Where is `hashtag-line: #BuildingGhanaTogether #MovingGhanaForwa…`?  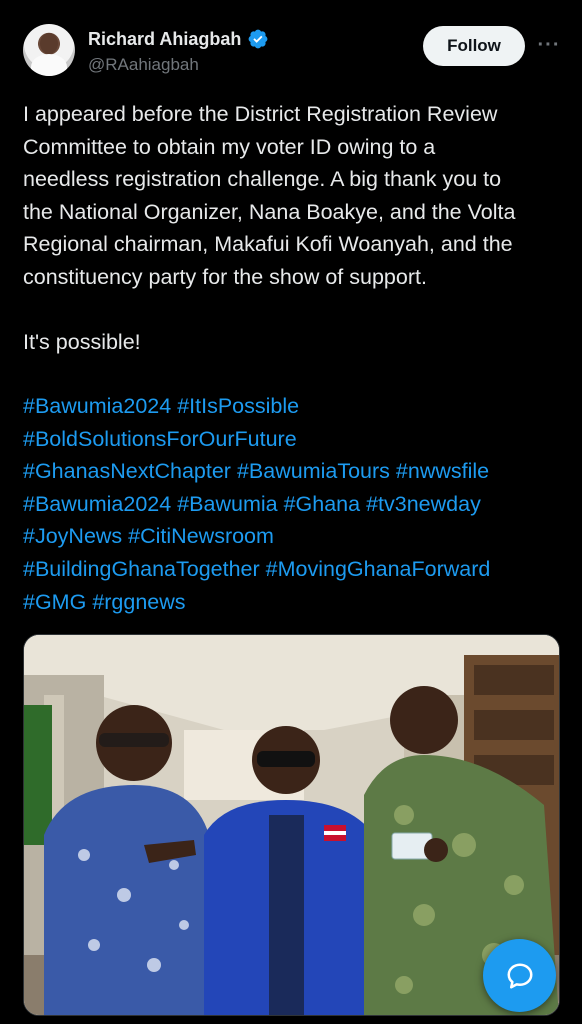
hashtag-line: #BuildingGhanaTogether #MovingGhanaForwa… is located at coordinates (295, 569).